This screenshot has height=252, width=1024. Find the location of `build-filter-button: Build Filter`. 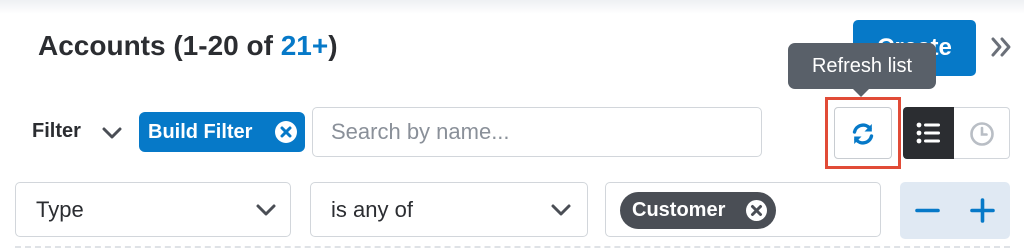

build-filter-button: Build Filter is located at coordinates (222, 132).